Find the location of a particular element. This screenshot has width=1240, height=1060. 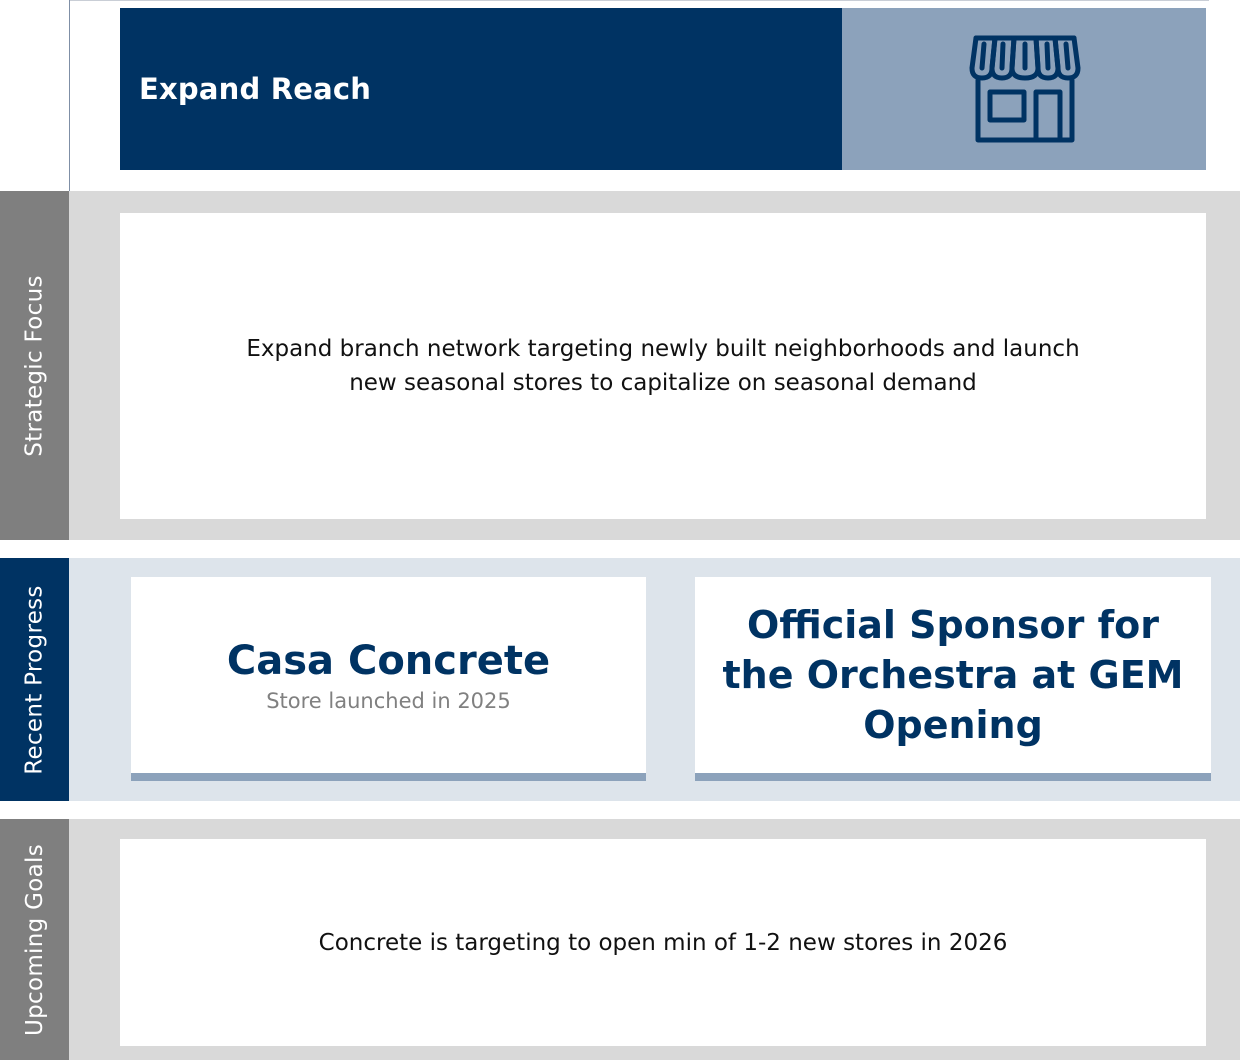

strategic-focus-label: Strategic Focus is located at coordinates (34, 365).